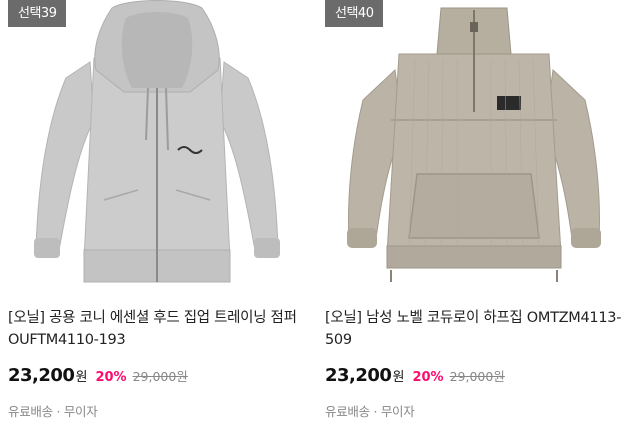  I want to click on select-badge: 선택40, so click(354, 13).